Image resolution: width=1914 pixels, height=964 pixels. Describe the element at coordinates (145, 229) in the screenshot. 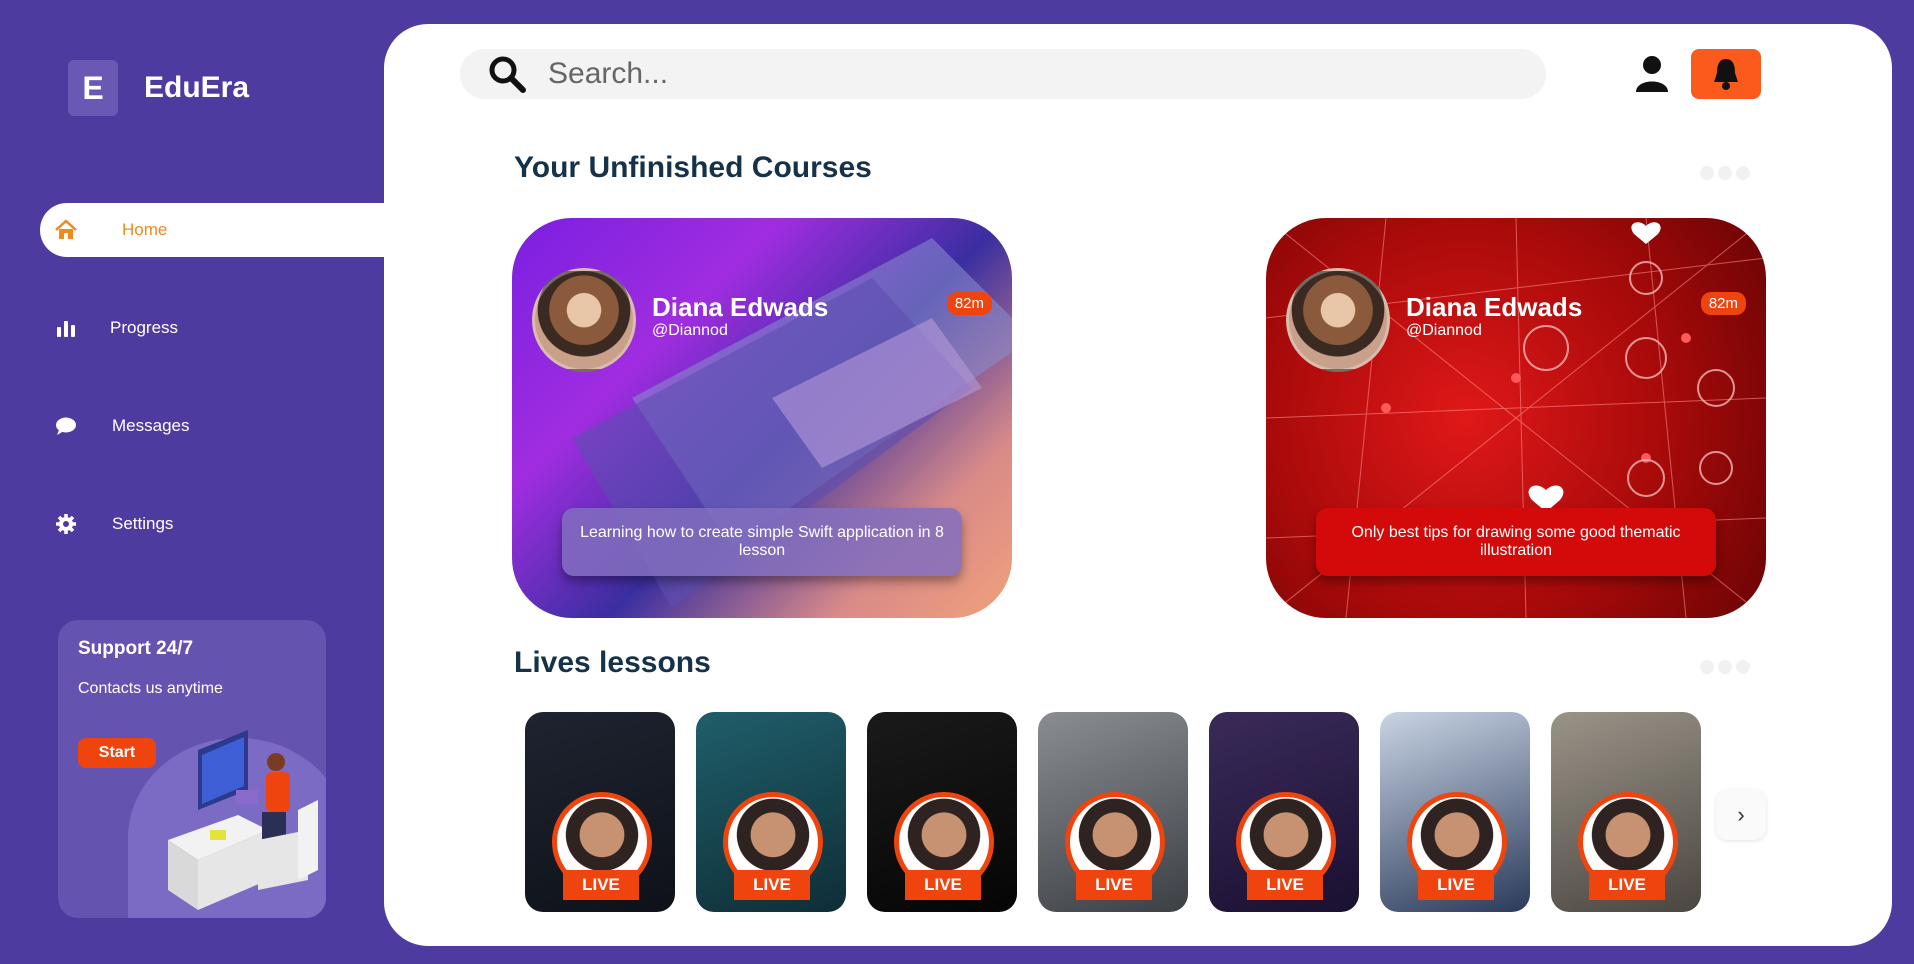

I see `sidebar-item-label: Home` at that location.